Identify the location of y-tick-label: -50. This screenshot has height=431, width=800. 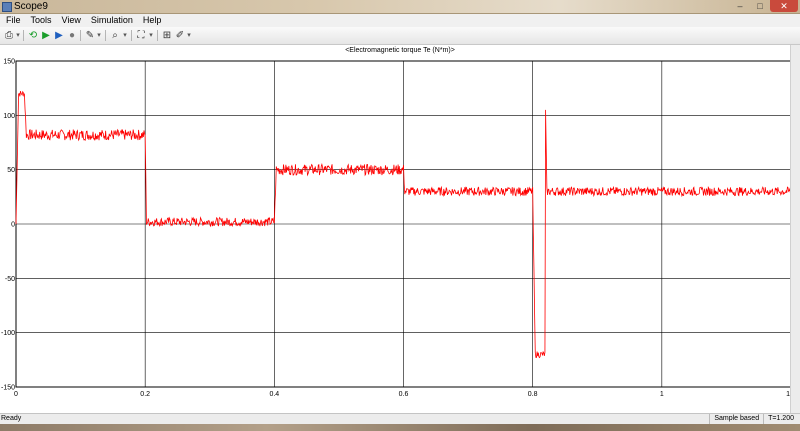
(10, 279).